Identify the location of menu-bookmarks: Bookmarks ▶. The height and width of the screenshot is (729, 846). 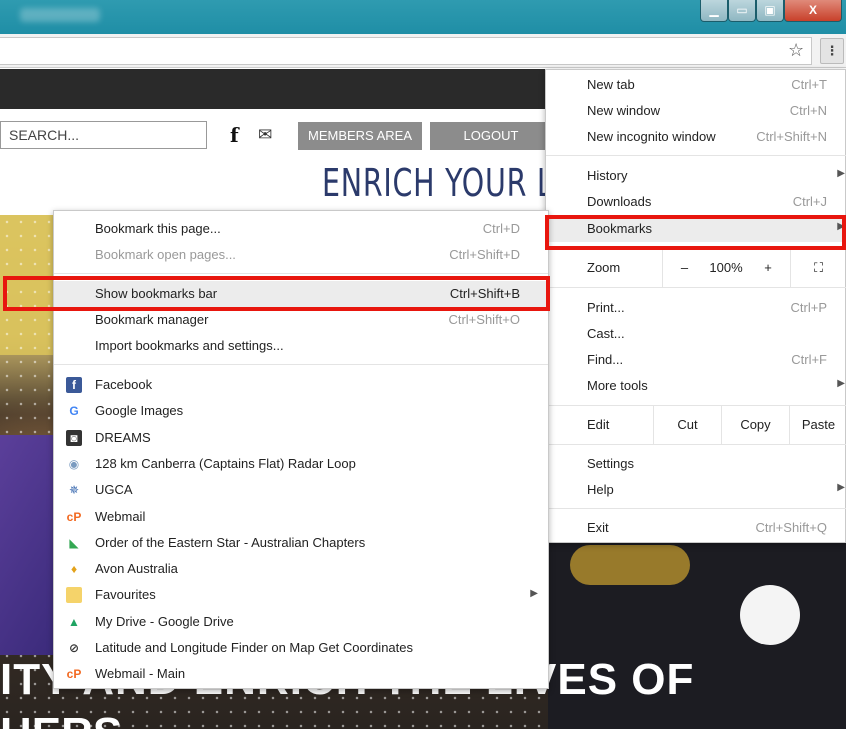
(696, 229).